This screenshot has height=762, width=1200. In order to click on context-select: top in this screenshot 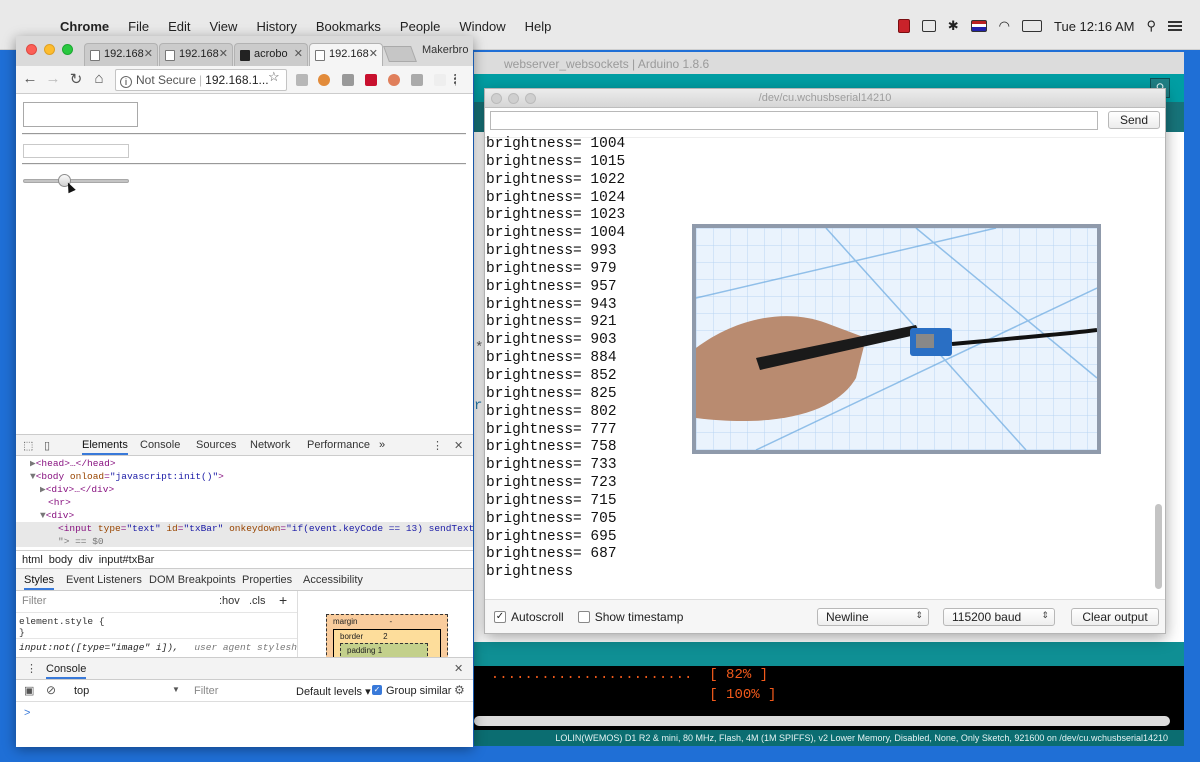, I will do `click(81, 691)`.